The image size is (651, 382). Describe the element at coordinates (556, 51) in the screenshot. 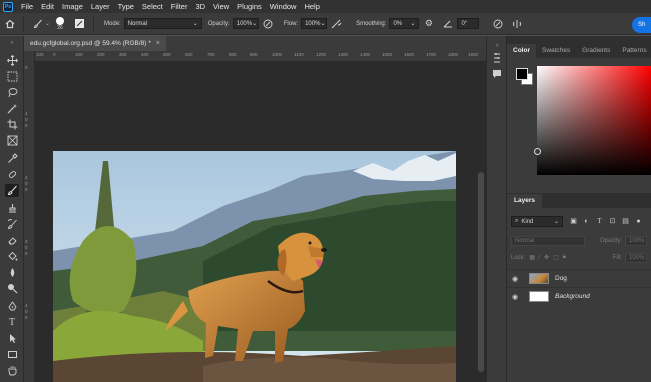

I see `tab-swatches: Swatches` at that location.